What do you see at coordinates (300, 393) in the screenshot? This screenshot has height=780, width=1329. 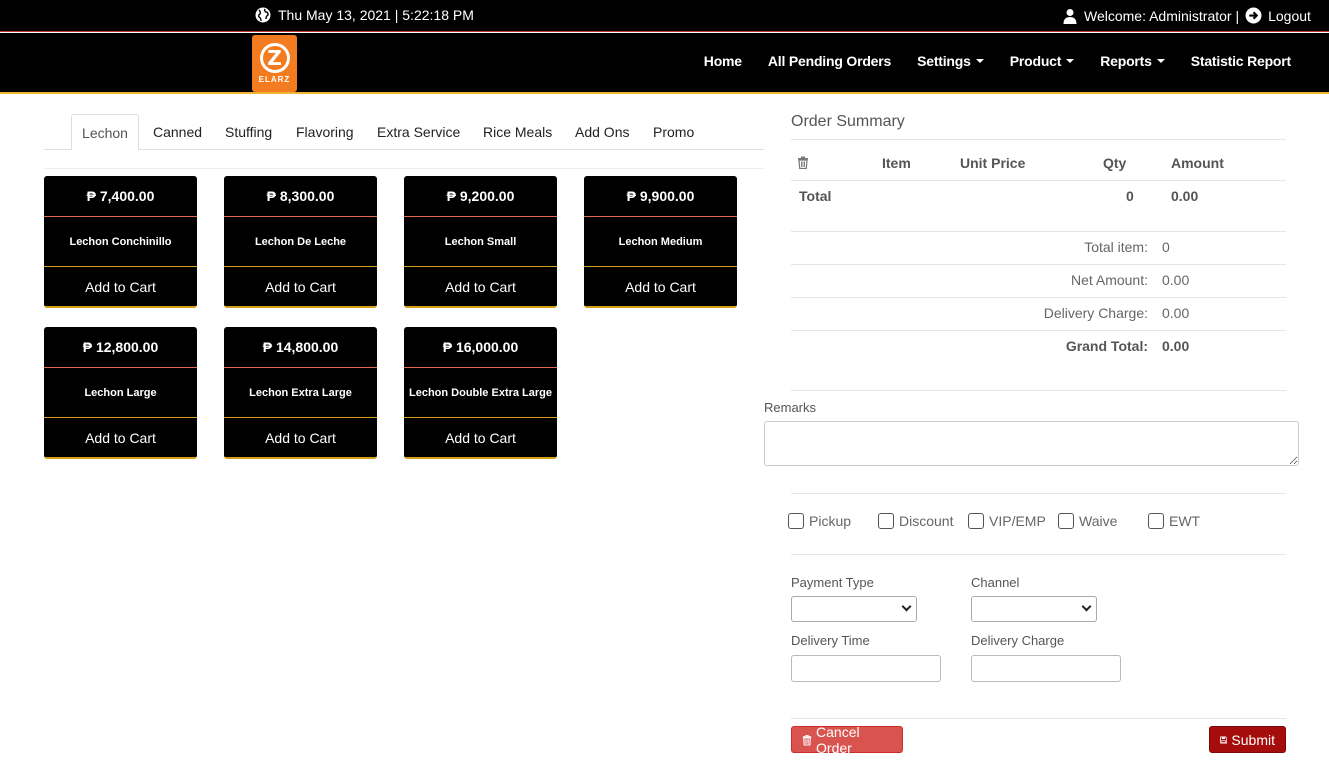 I see `product-name: Lechon Extra Large` at bounding box center [300, 393].